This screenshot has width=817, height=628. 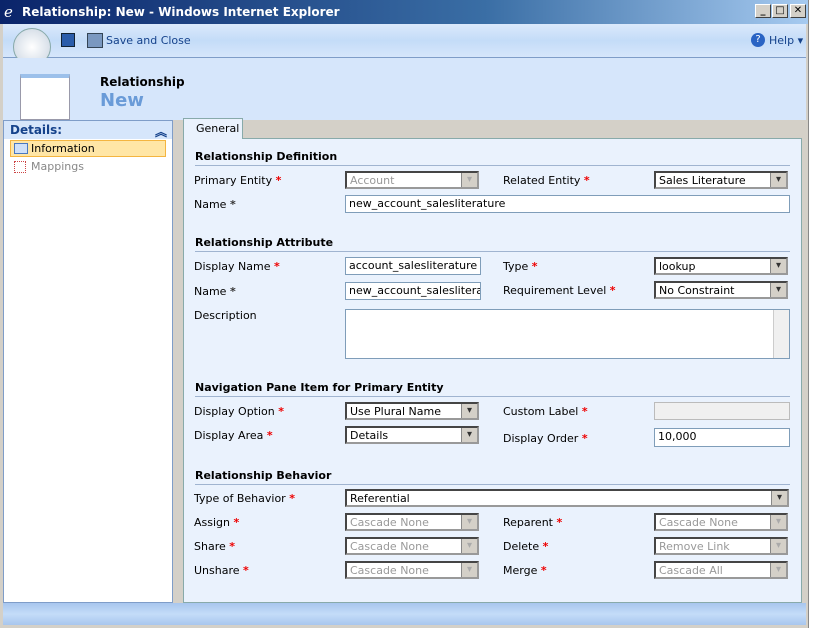 I want to click on attribute-name-label: Name *, so click(x=215, y=291).